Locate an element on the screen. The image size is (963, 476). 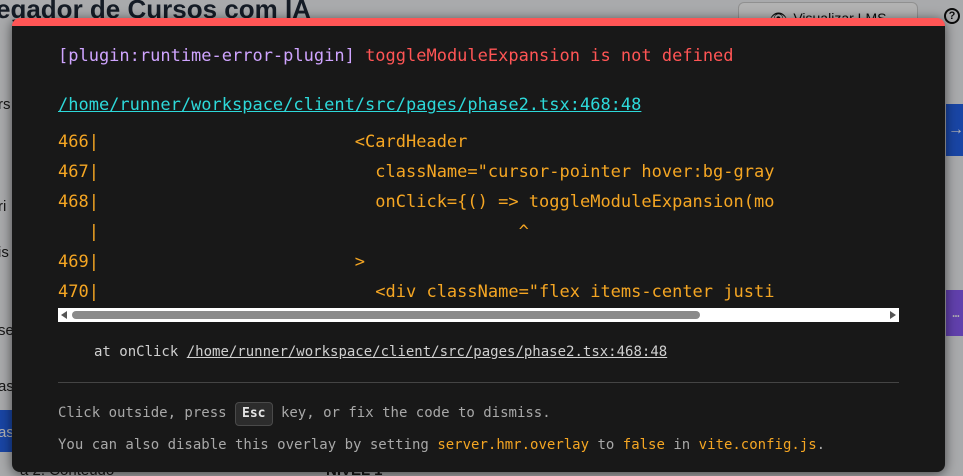
tip-text: Click outside, press is located at coordinates (142, 413).